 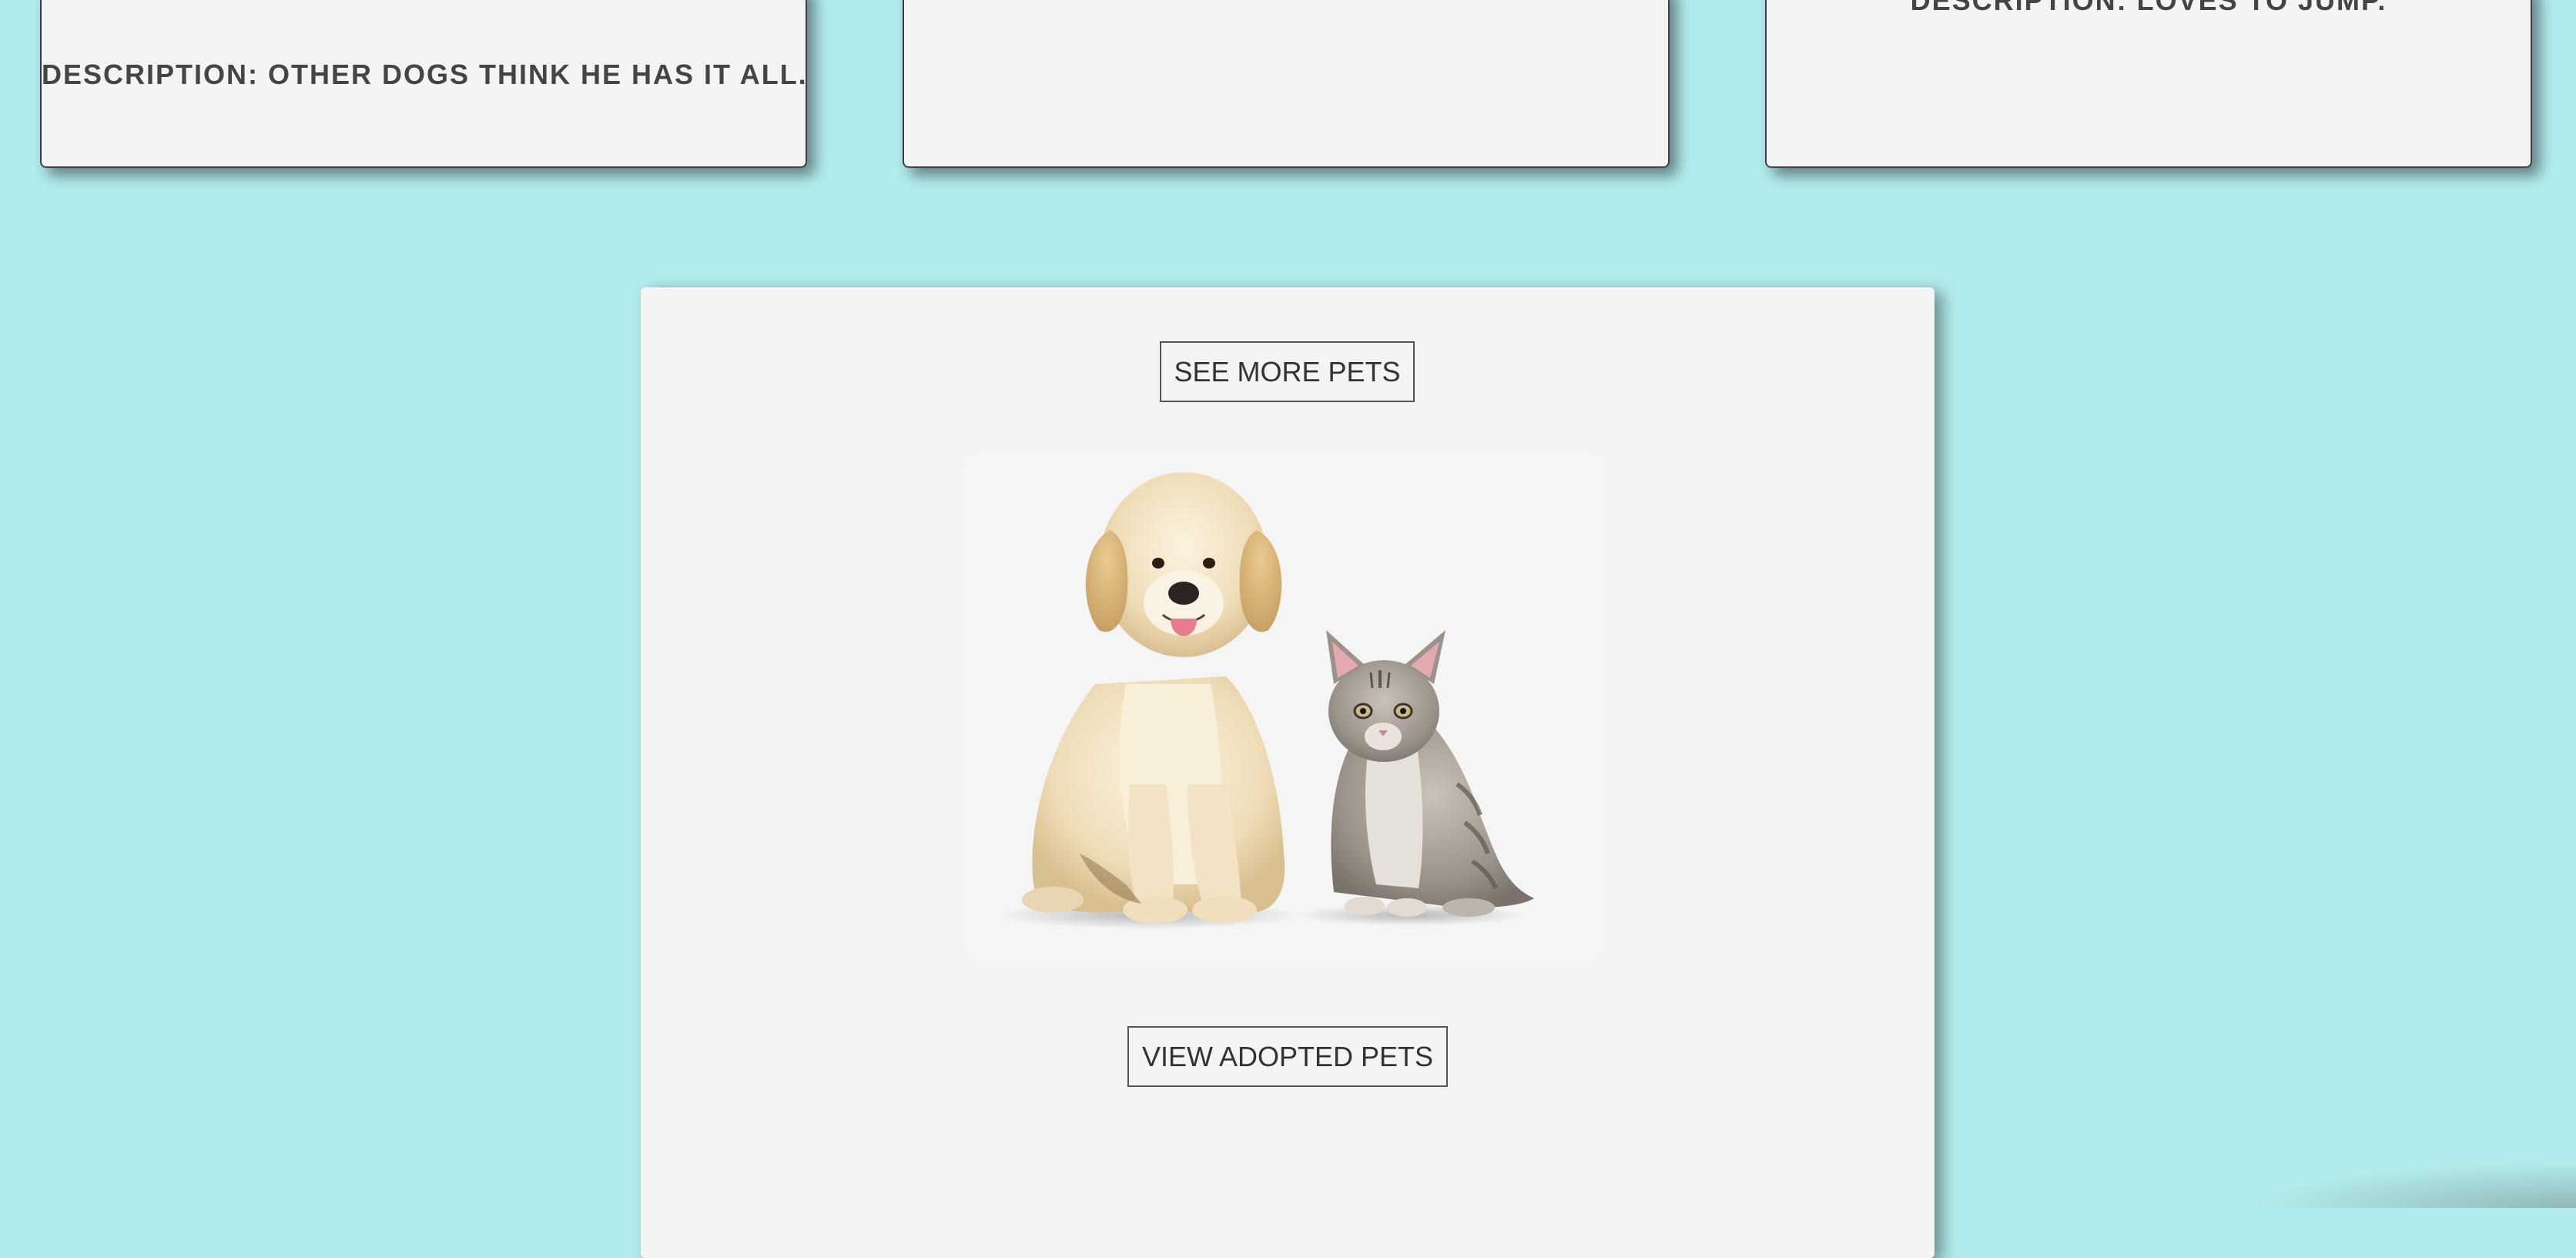 What do you see at coordinates (2148, 84) in the screenshot?
I see `pet-card: Description: Loves to jump.` at bounding box center [2148, 84].